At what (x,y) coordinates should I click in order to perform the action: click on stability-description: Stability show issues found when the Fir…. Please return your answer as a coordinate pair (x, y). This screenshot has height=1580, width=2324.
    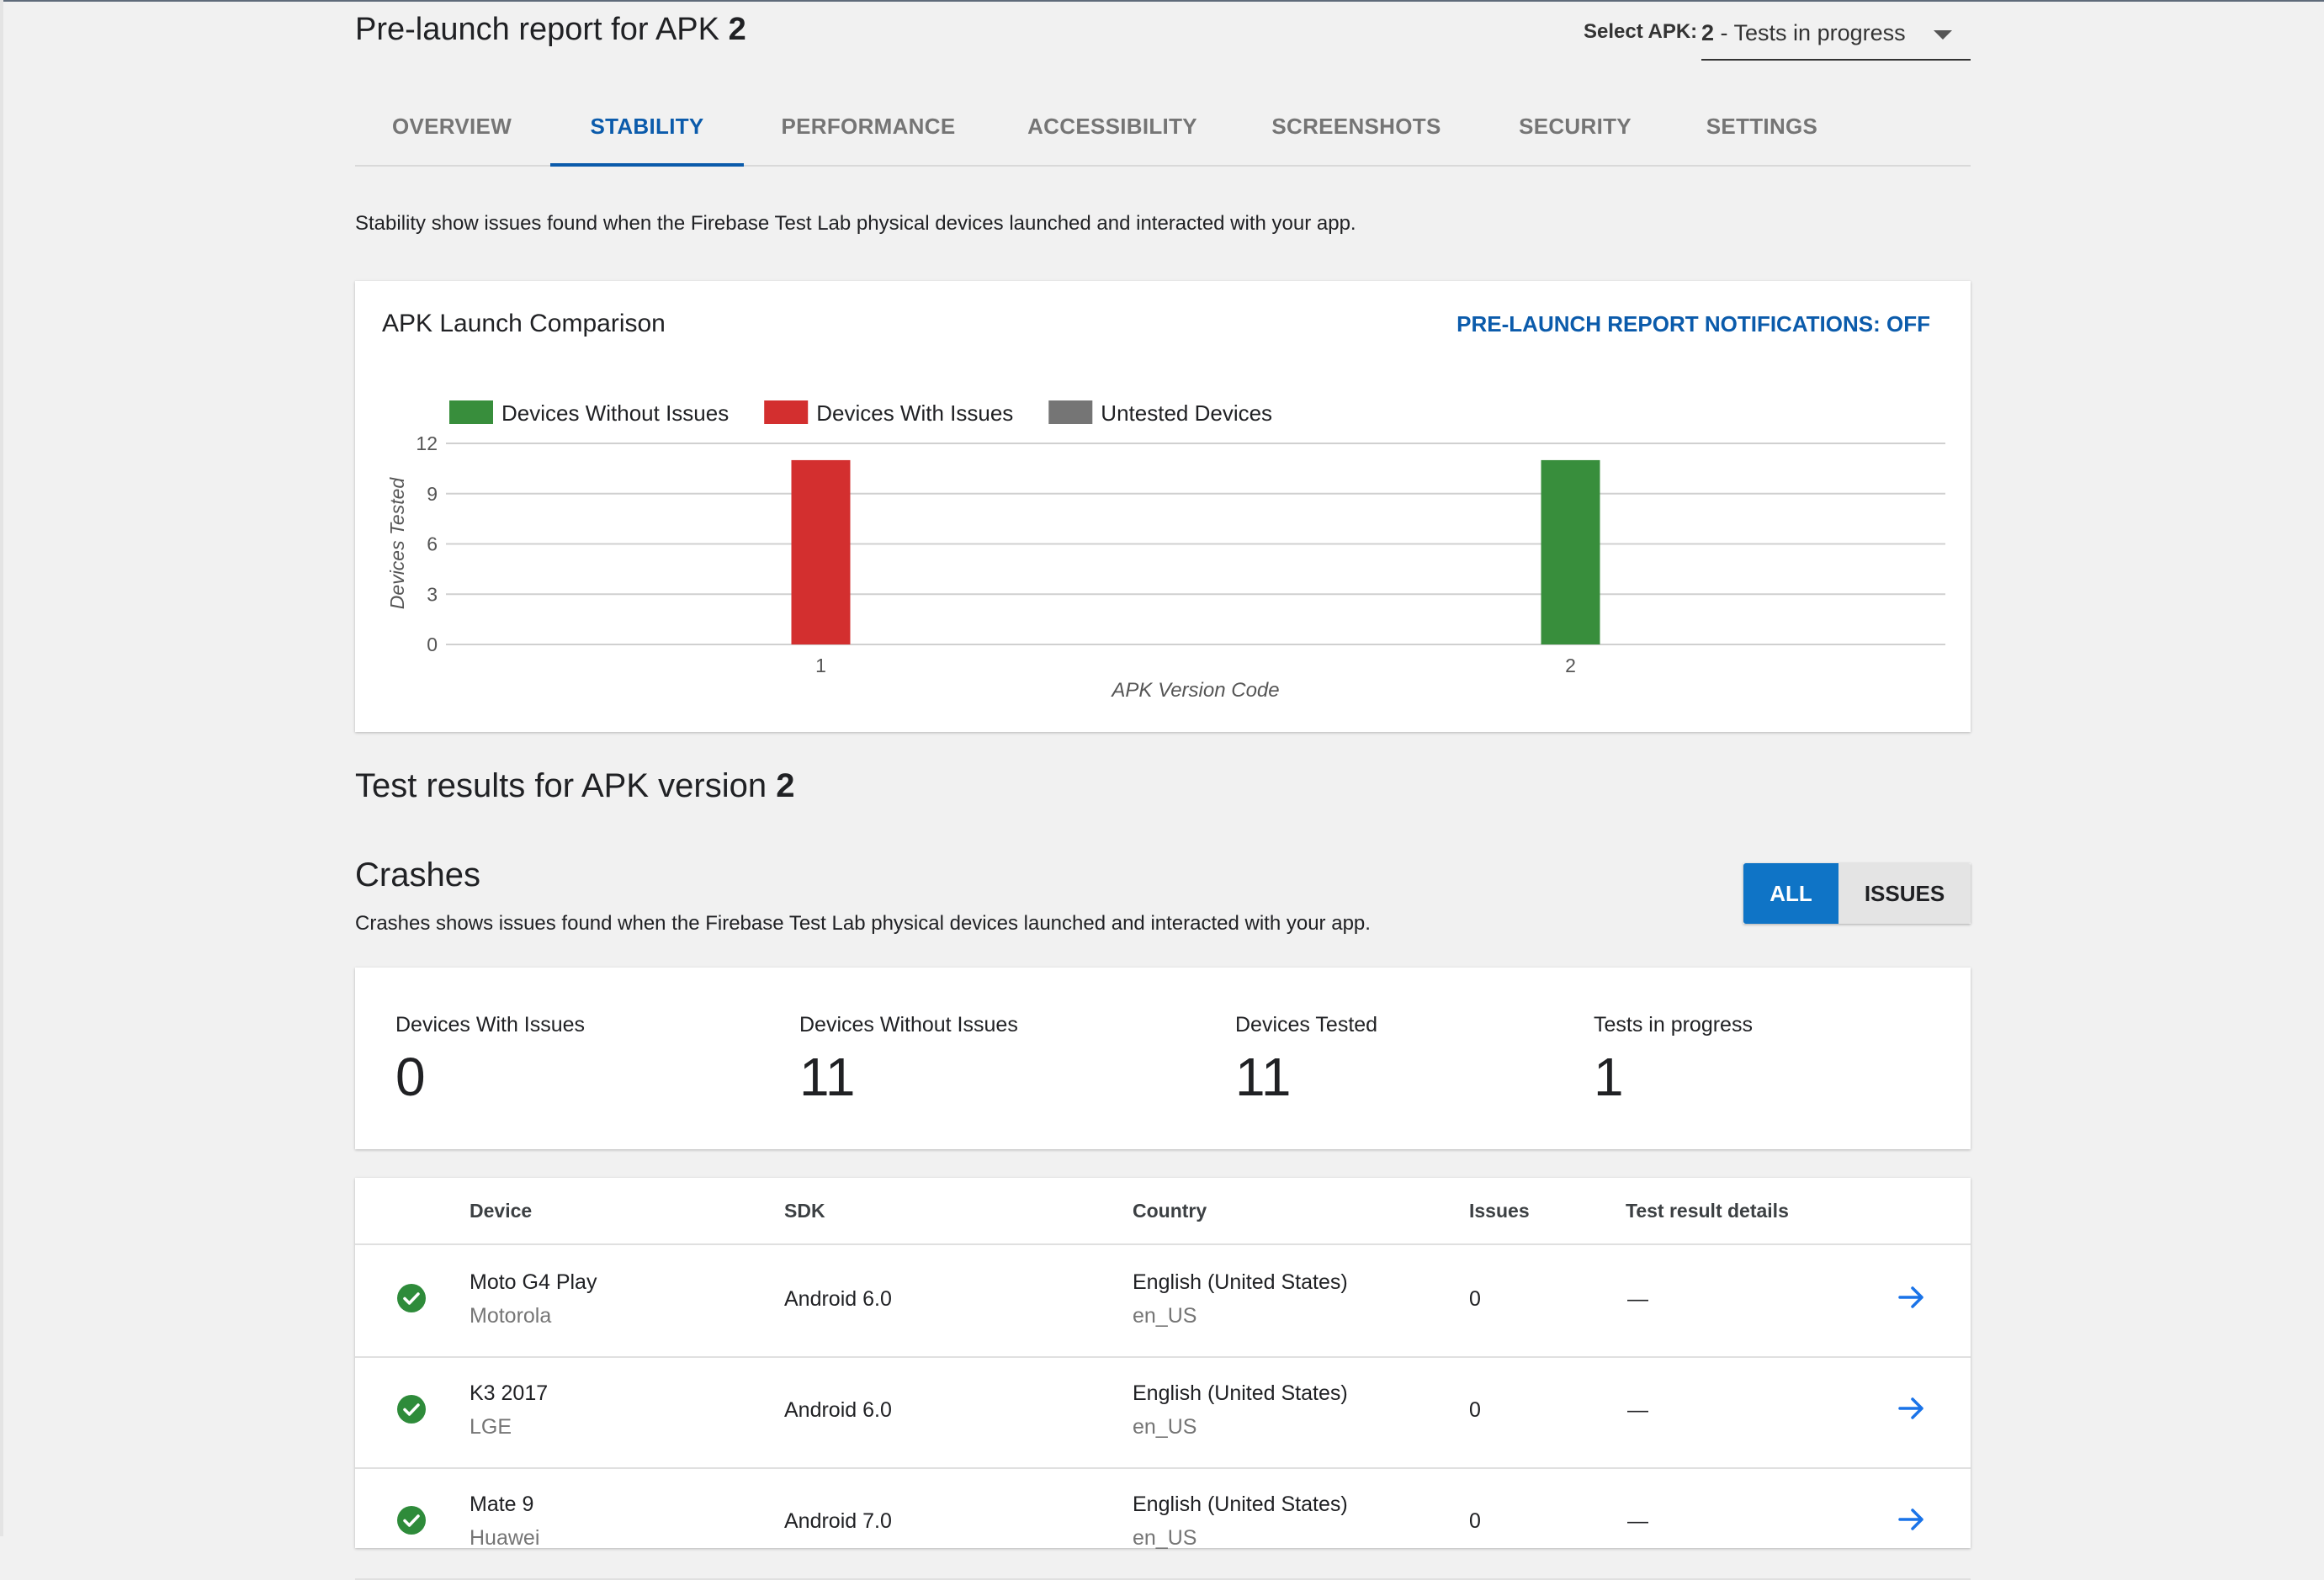
    Looking at the image, I should click on (856, 223).